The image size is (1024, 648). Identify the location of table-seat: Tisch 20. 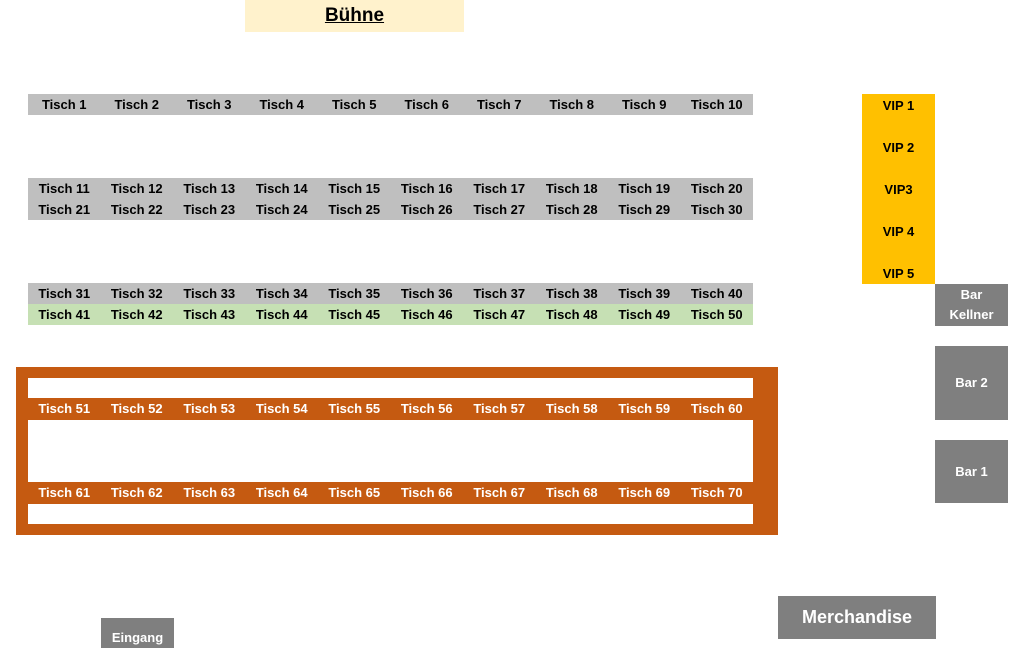
(717, 188).